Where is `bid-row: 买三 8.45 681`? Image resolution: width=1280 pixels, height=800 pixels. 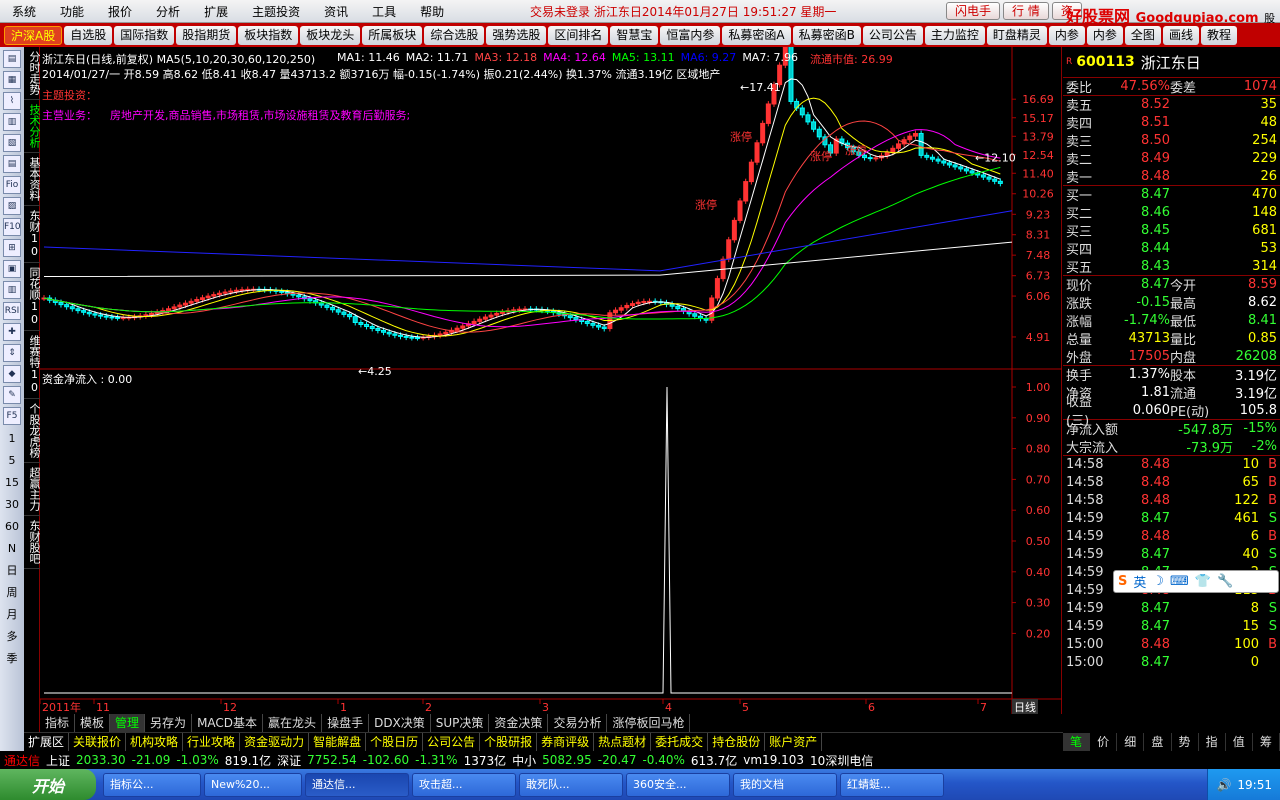 bid-row: 买三 8.45 681 is located at coordinates (1171, 230).